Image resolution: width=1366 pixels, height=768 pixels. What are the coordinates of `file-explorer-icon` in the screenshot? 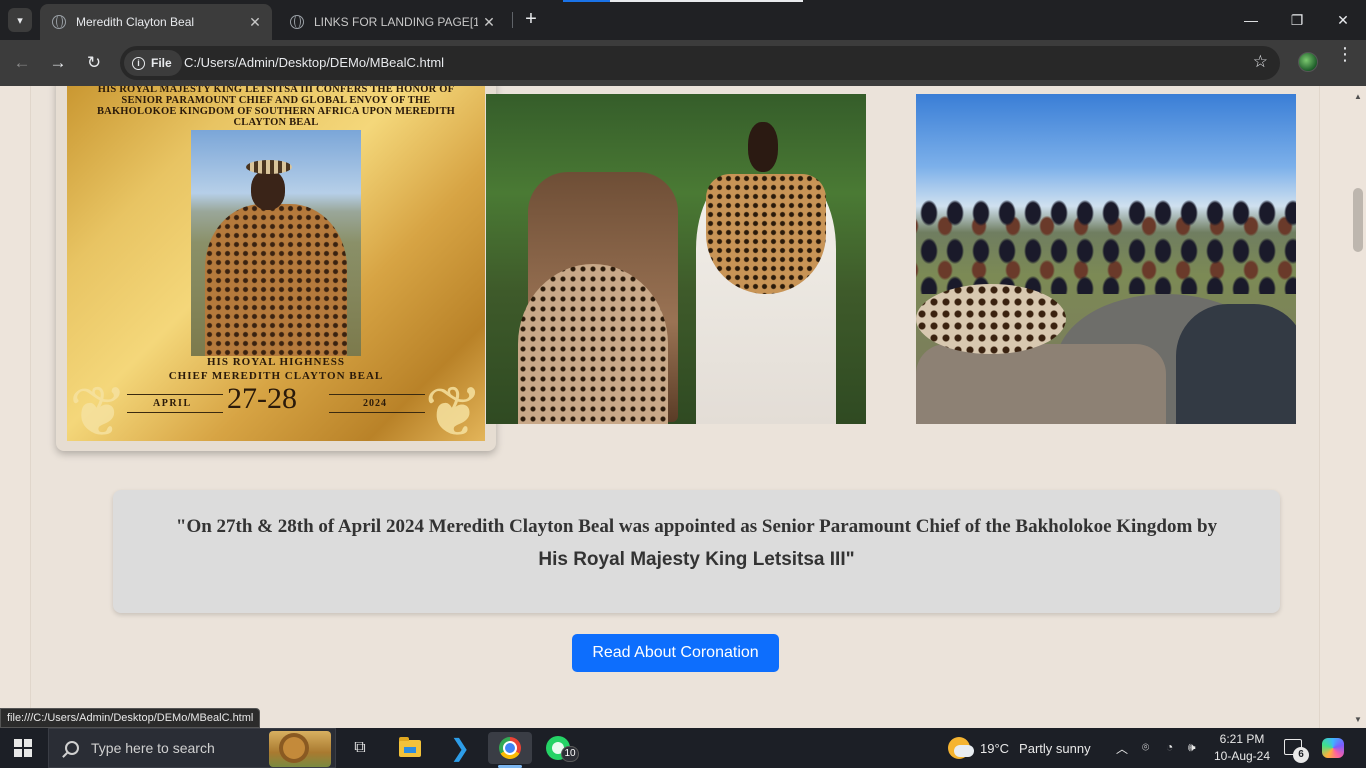 It's located at (410, 748).